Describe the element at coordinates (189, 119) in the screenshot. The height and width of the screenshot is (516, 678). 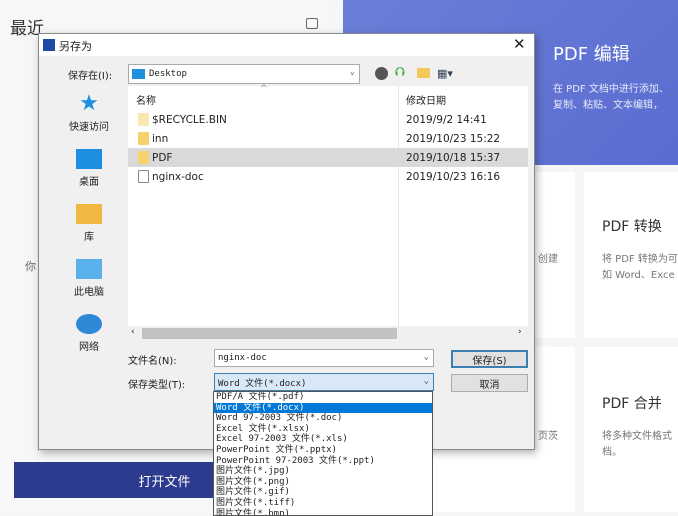
I see `file-name: $RECYCLE.BIN` at that location.